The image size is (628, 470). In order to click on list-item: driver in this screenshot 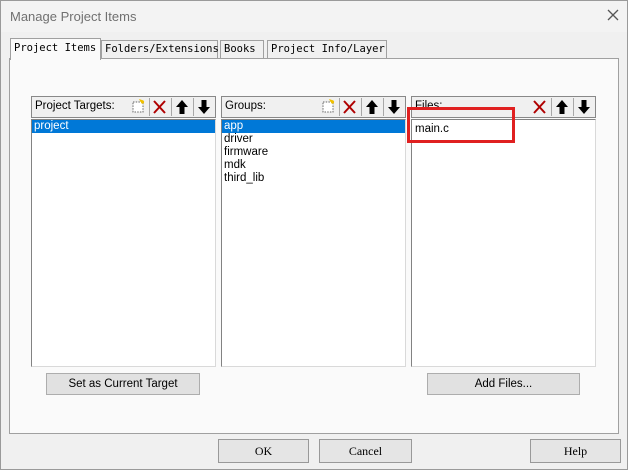, I will do `click(313, 139)`.